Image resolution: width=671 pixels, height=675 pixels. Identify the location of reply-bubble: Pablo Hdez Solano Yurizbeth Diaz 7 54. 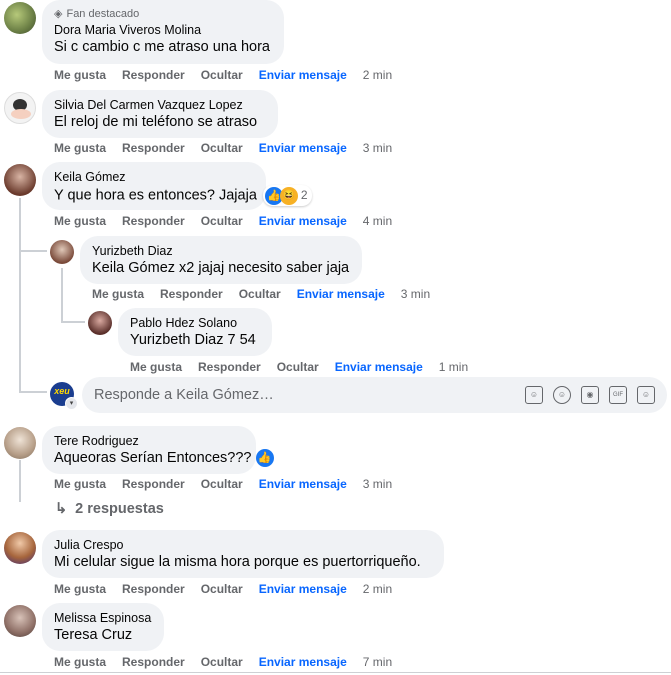
(195, 332).